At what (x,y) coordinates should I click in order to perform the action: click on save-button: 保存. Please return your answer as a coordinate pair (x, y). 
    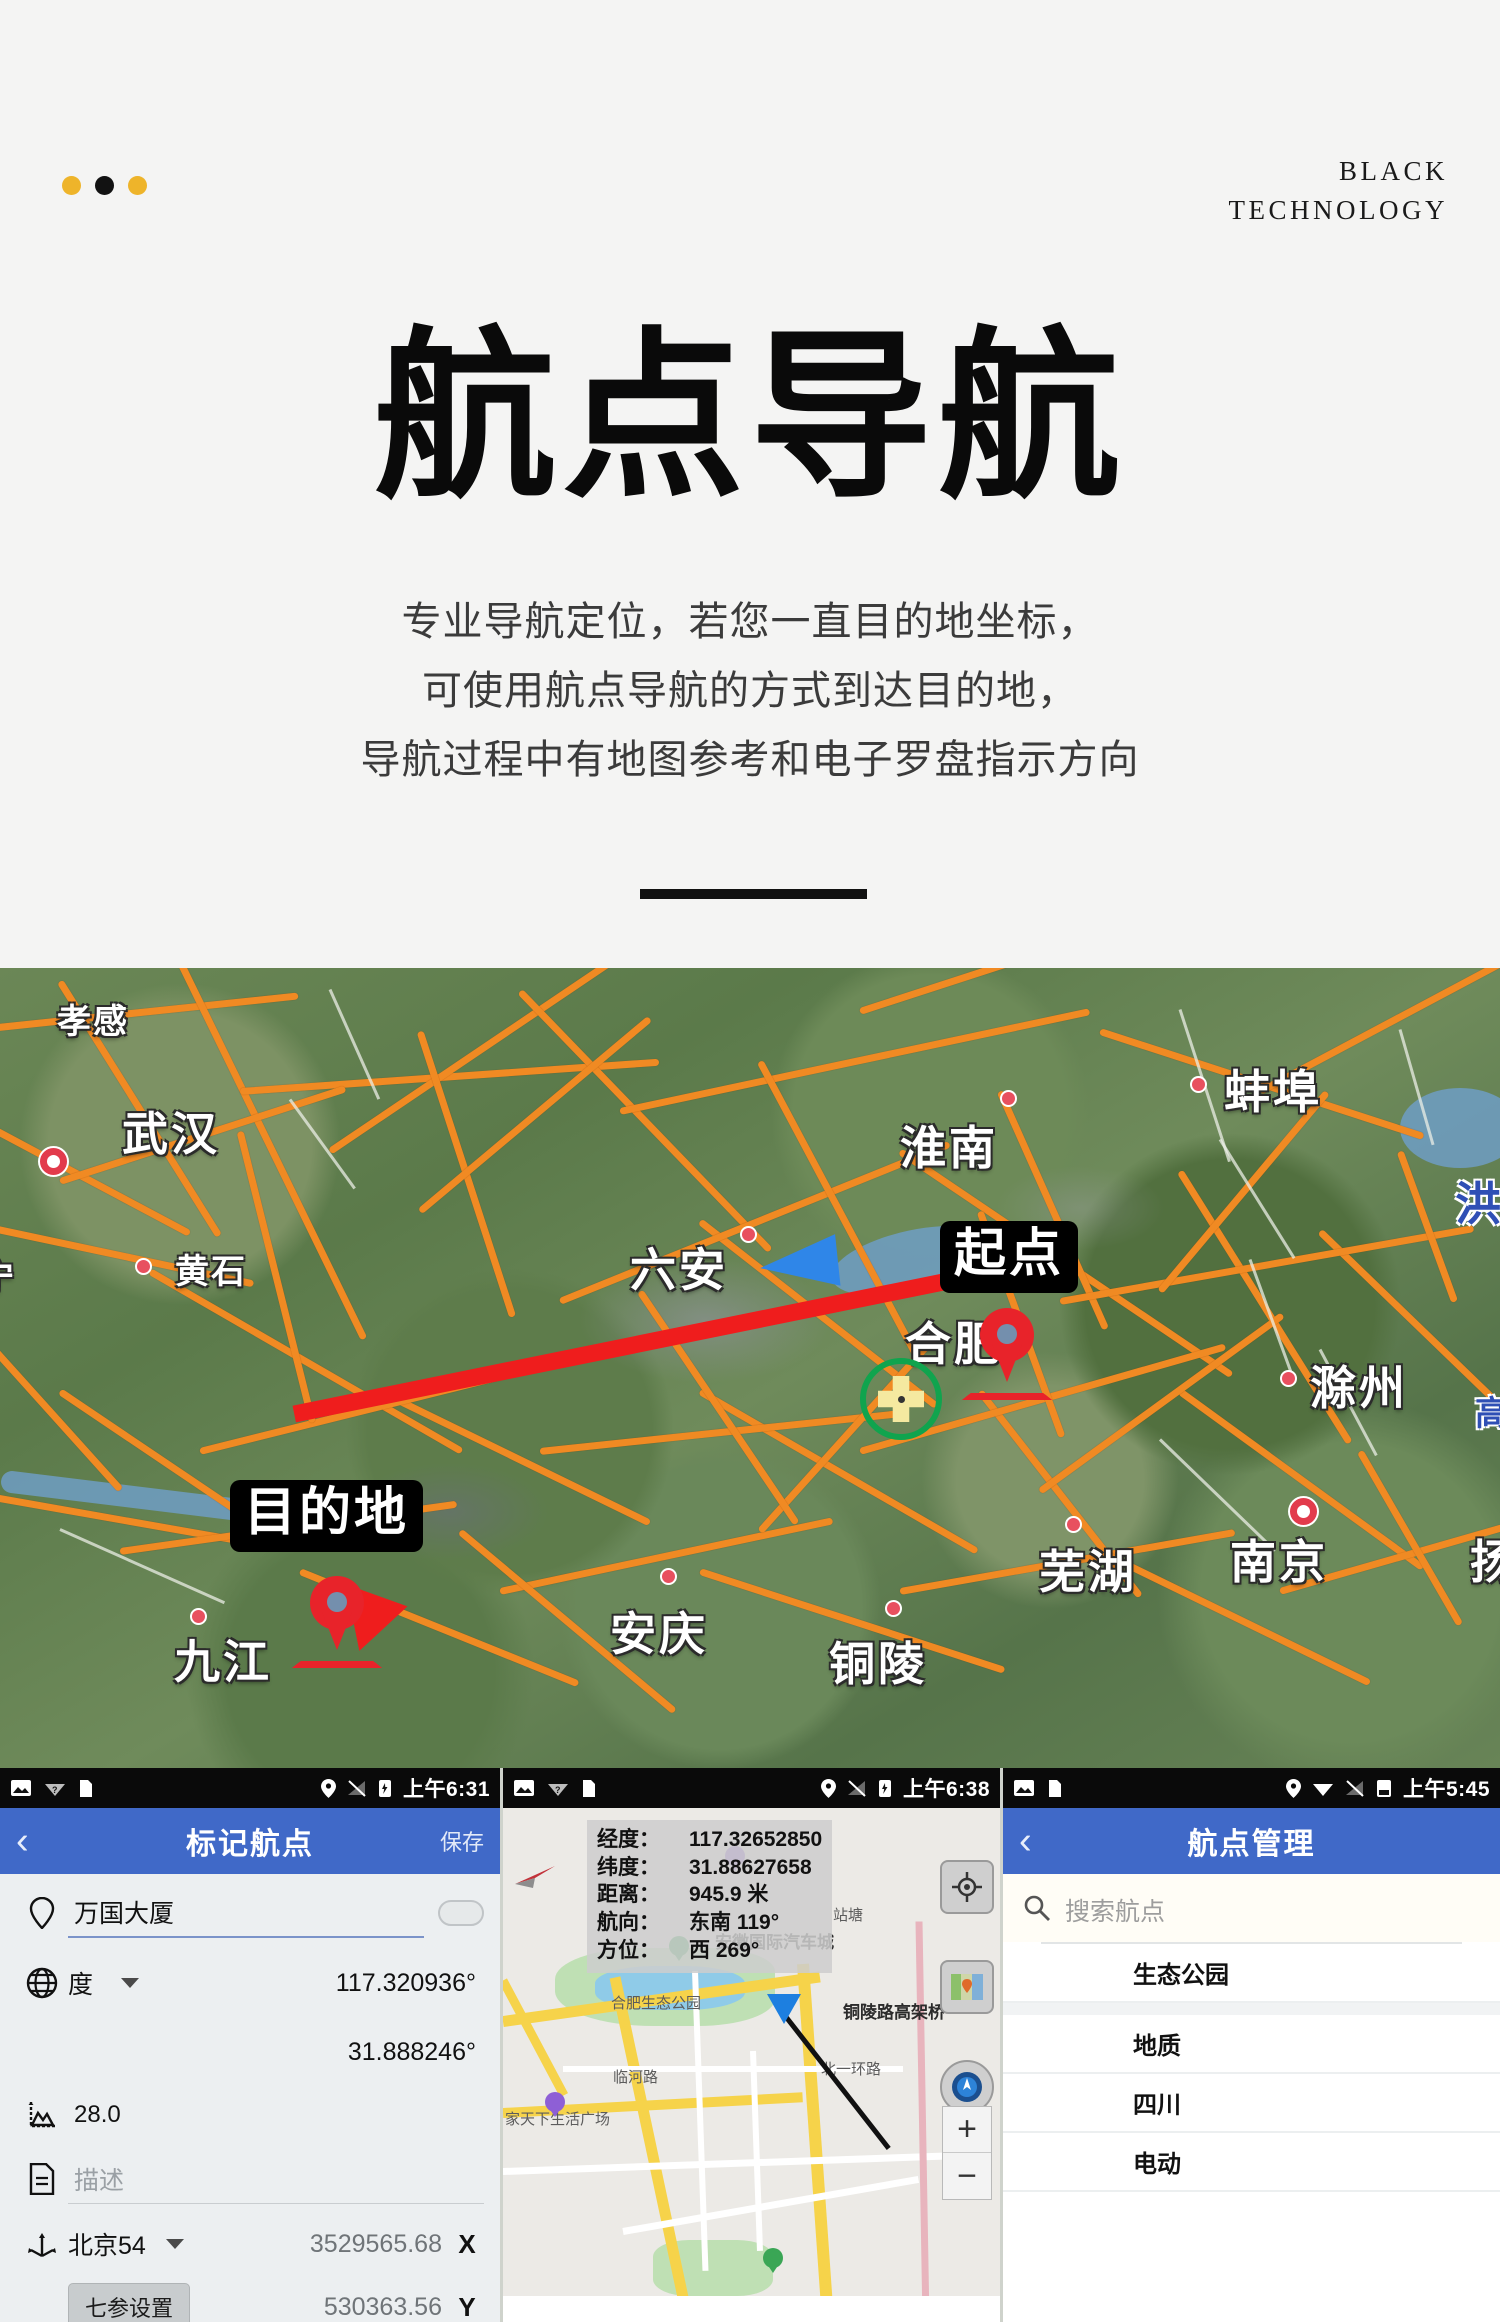
    Looking at the image, I should click on (462, 1841).